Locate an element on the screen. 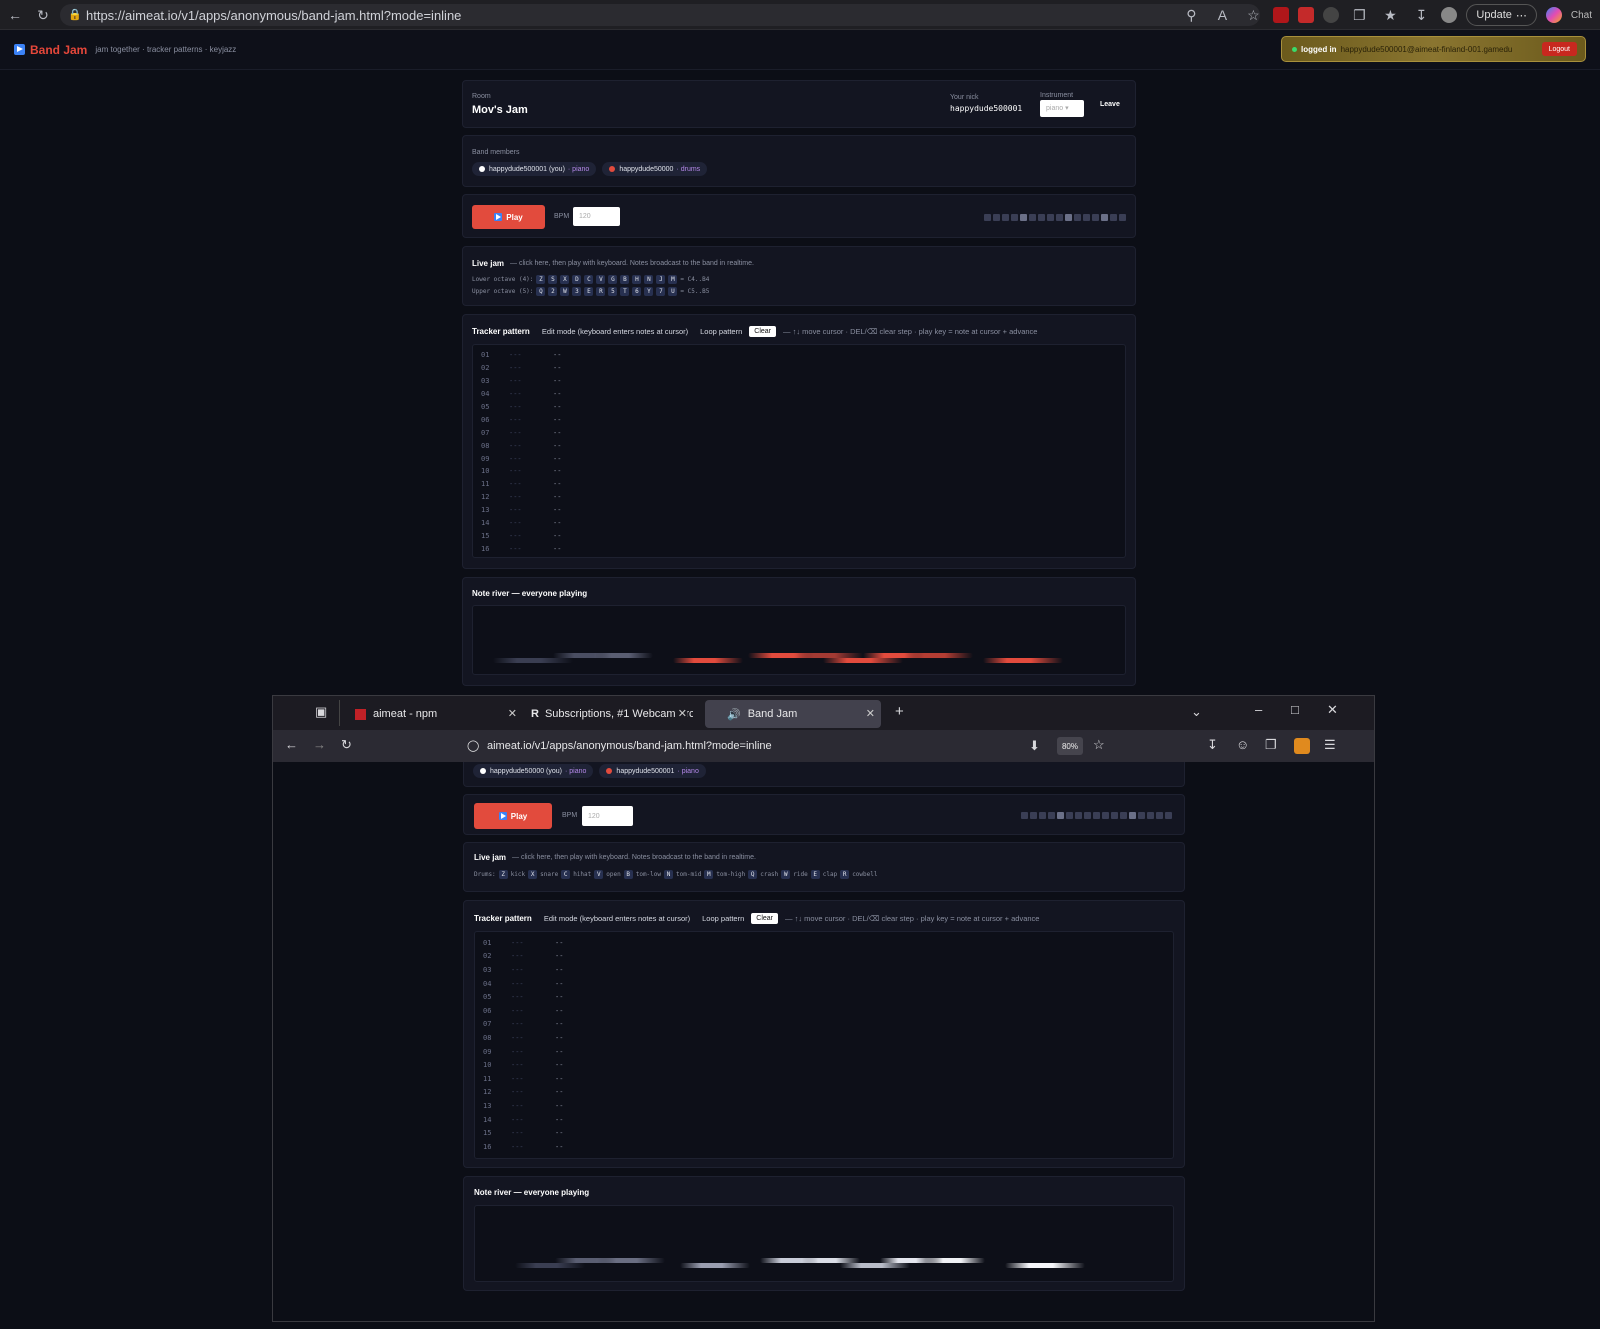 Image resolution: width=1600 pixels, height=1329 pixels. minimize-icon: – is located at coordinates (1258, 709).